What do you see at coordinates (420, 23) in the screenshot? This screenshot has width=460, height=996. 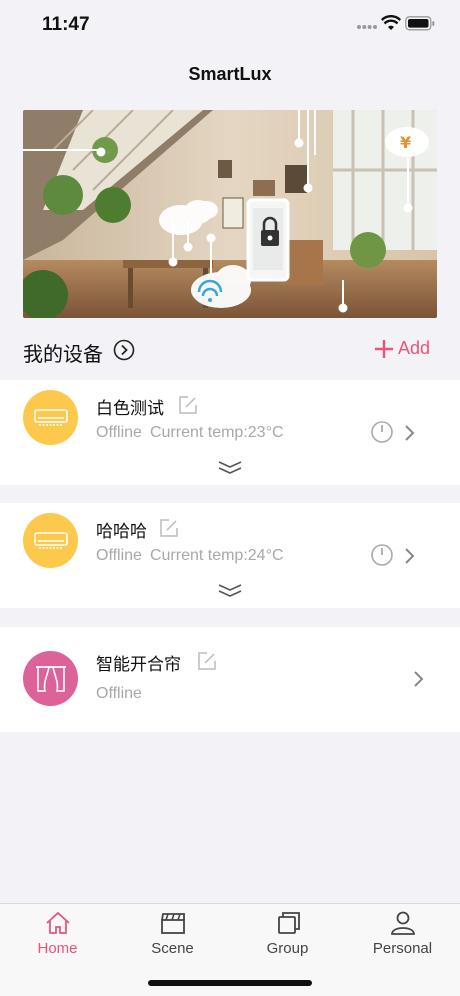 I see `battery-icon` at bounding box center [420, 23].